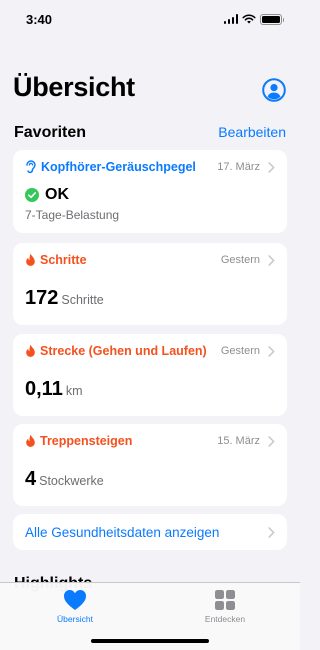 This screenshot has width=320, height=650. I want to click on steps-unit: Schritte, so click(82, 300).